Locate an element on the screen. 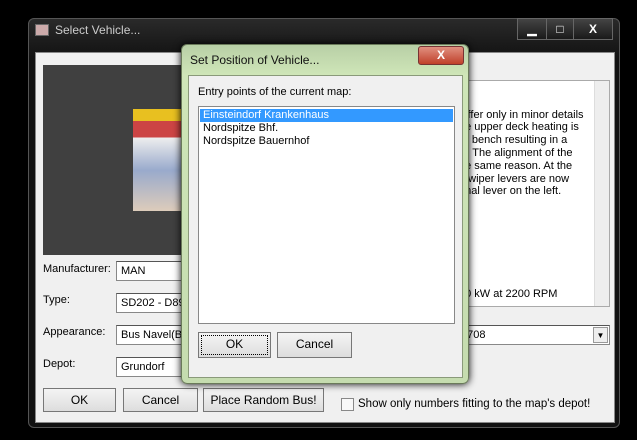 This screenshot has height=440, width=637. type-label: Type: is located at coordinates (56, 300).